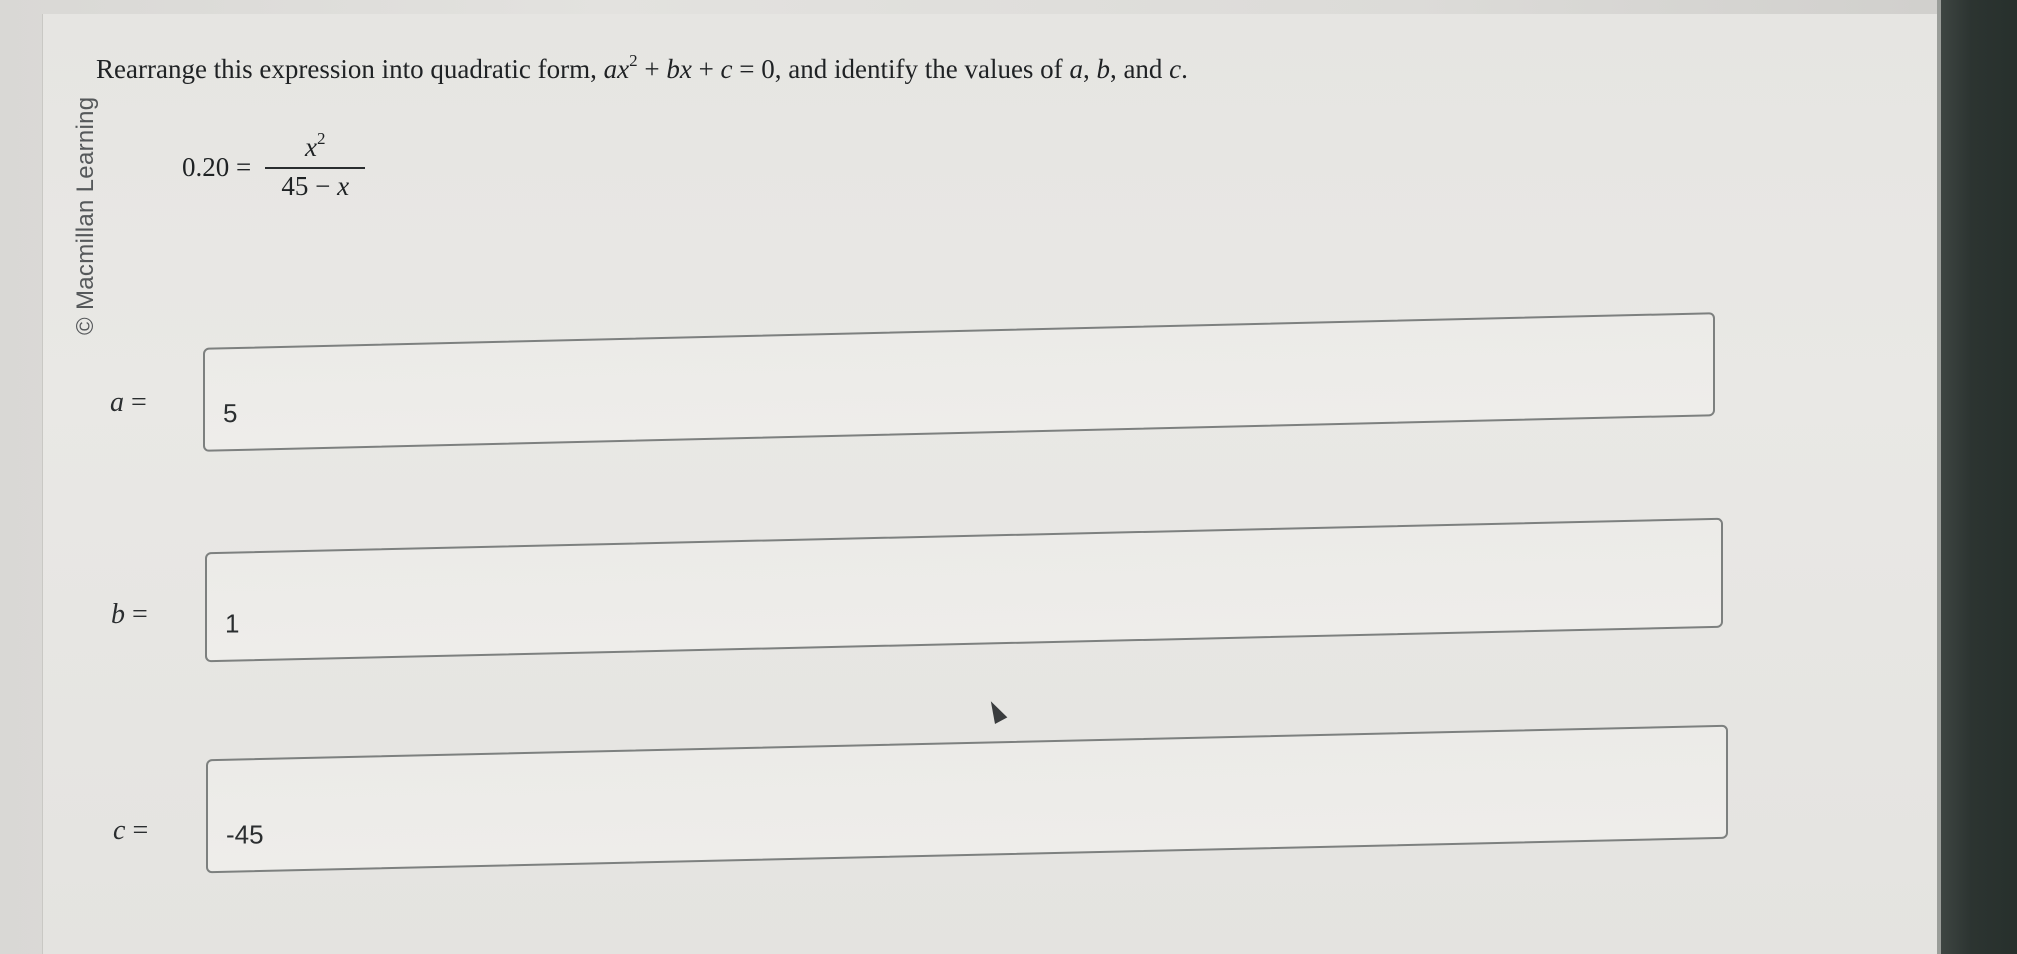 This screenshot has width=2017, height=954. Describe the element at coordinates (1076, 69) in the screenshot. I see `var-a: a` at that location.